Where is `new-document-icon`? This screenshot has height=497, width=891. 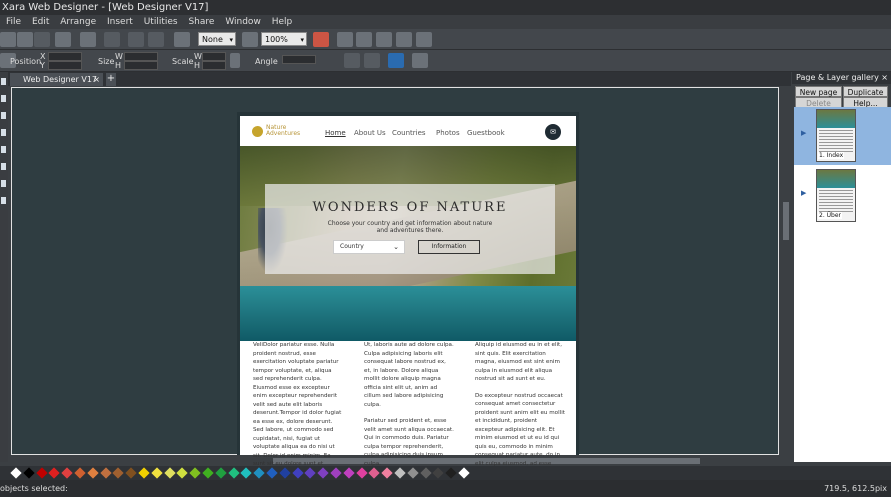
new-document-icon is located at coordinates (8, 39).